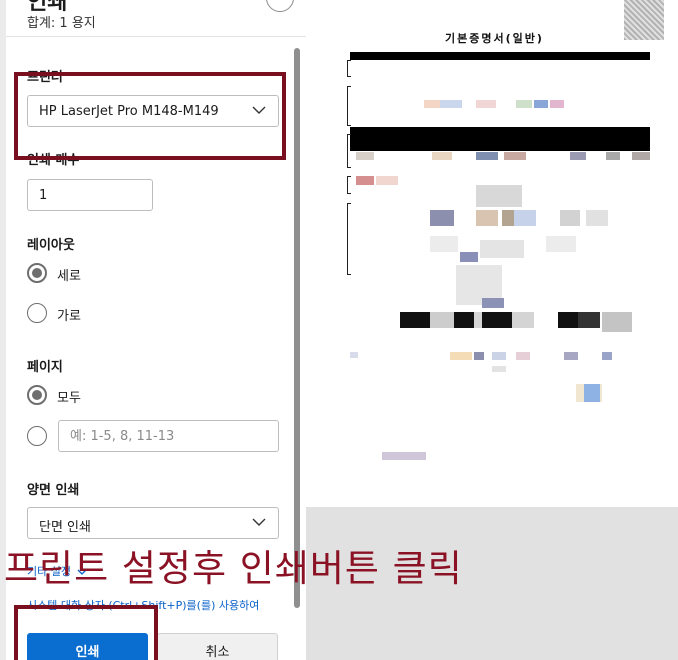  What do you see at coordinates (53, 490) in the screenshot?
I see `duplex-label: 양면 인쇄` at bounding box center [53, 490].